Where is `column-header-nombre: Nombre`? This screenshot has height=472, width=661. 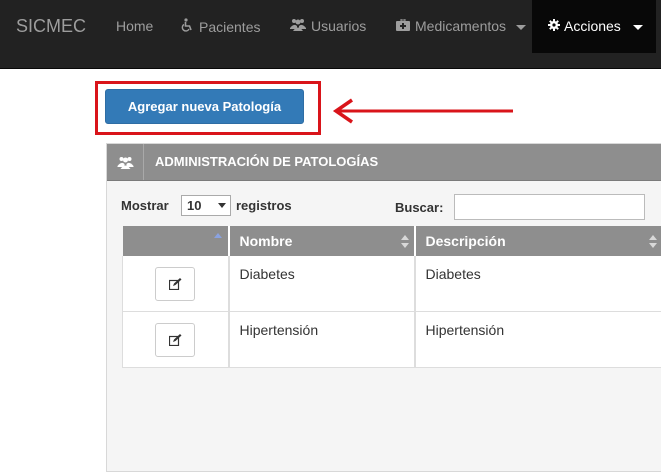 column-header-nombre: Nombre is located at coordinates (322, 241).